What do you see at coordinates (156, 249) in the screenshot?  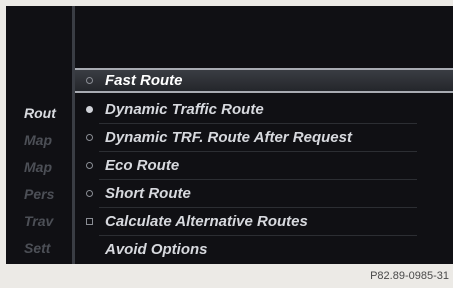 I see `option-label: Avoid Options` at bounding box center [156, 249].